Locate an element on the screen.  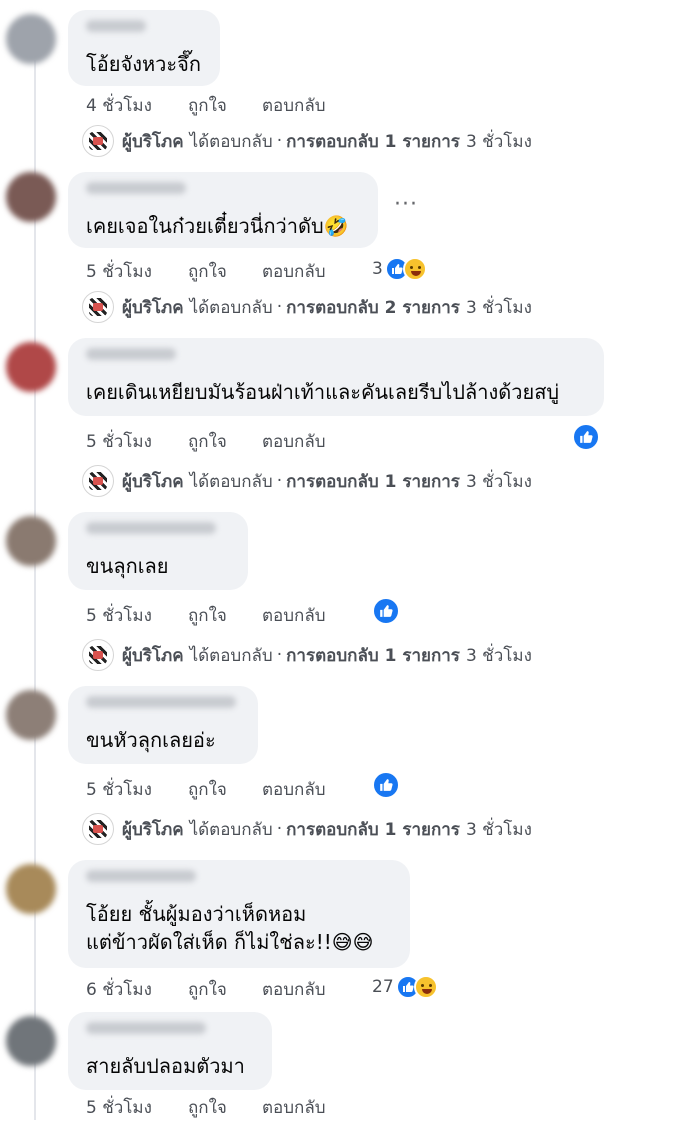
comment-bubble: ขนลุกเลย is located at coordinates (158, 551).